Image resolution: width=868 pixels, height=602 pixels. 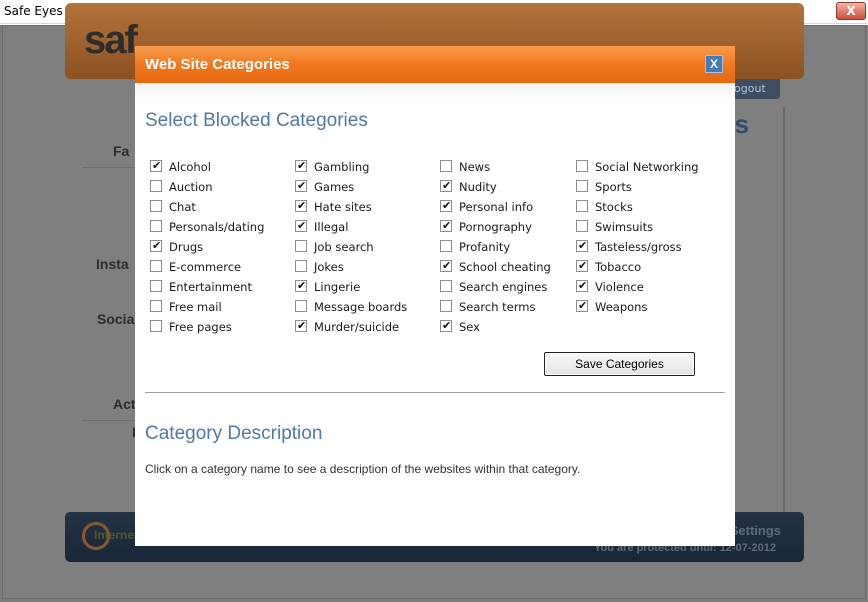 I want to click on category-label: Stocks, so click(x=614, y=207).